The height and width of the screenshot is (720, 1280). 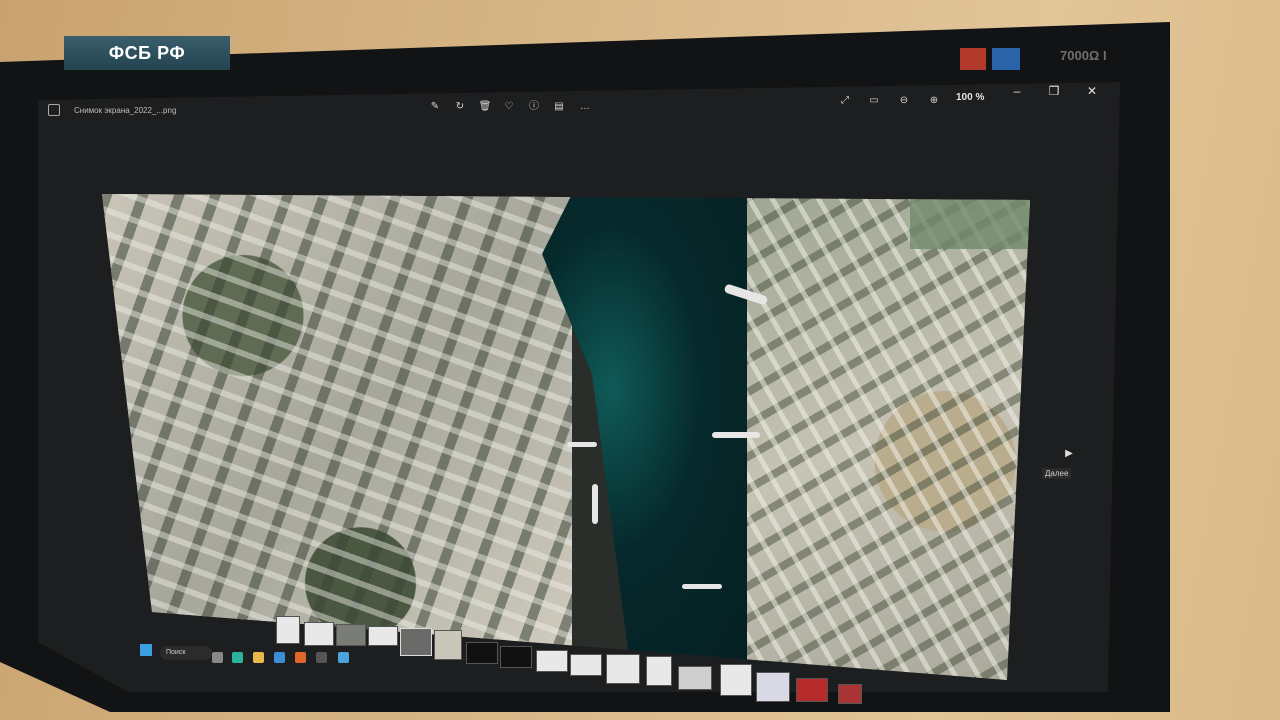 What do you see at coordinates (509, 107) in the screenshot?
I see `favorite-icon: ♡` at bounding box center [509, 107].